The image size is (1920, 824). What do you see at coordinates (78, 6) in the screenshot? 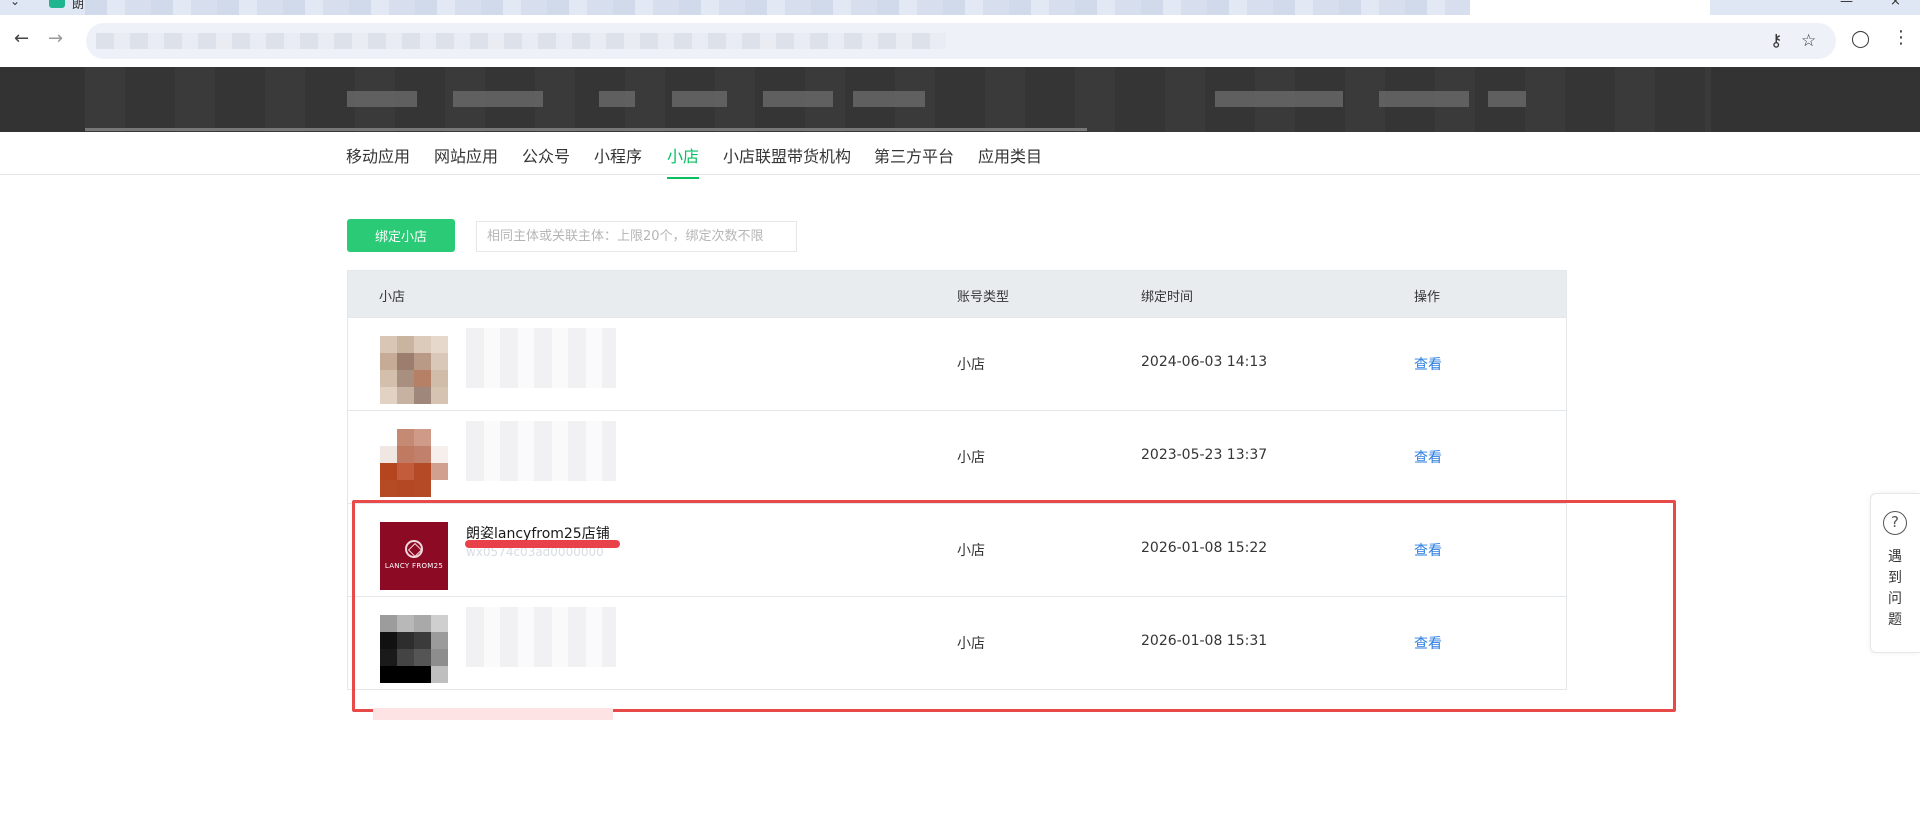
I see `tab-title: 朗` at bounding box center [78, 6].